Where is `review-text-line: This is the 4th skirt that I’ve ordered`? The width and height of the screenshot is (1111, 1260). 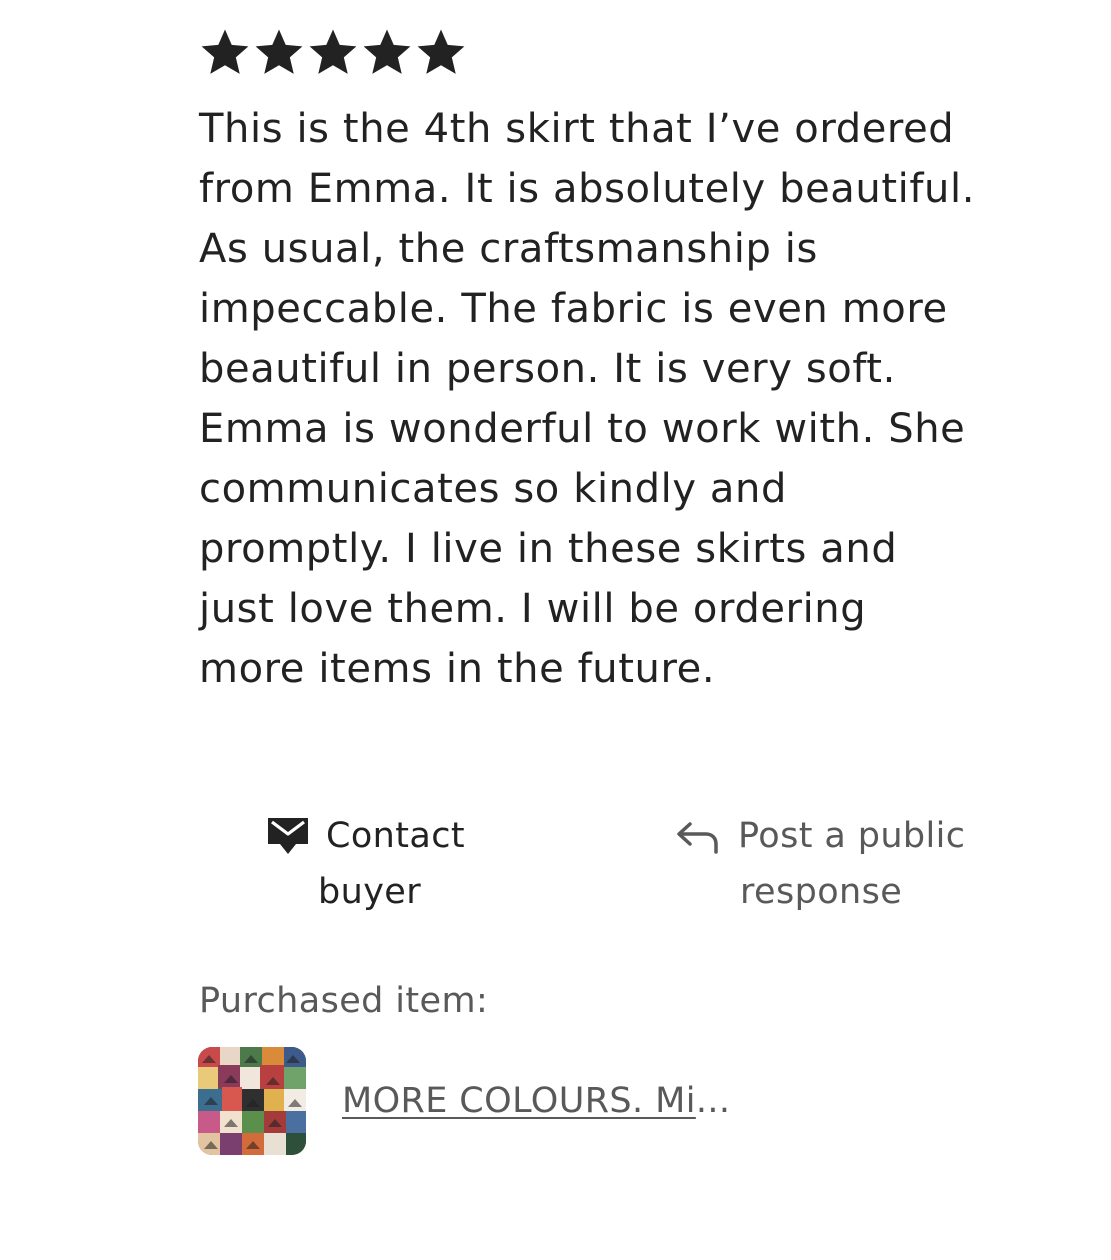 review-text-line: This is the 4th skirt that I’ve ordered is located at coordinates (577, 129).